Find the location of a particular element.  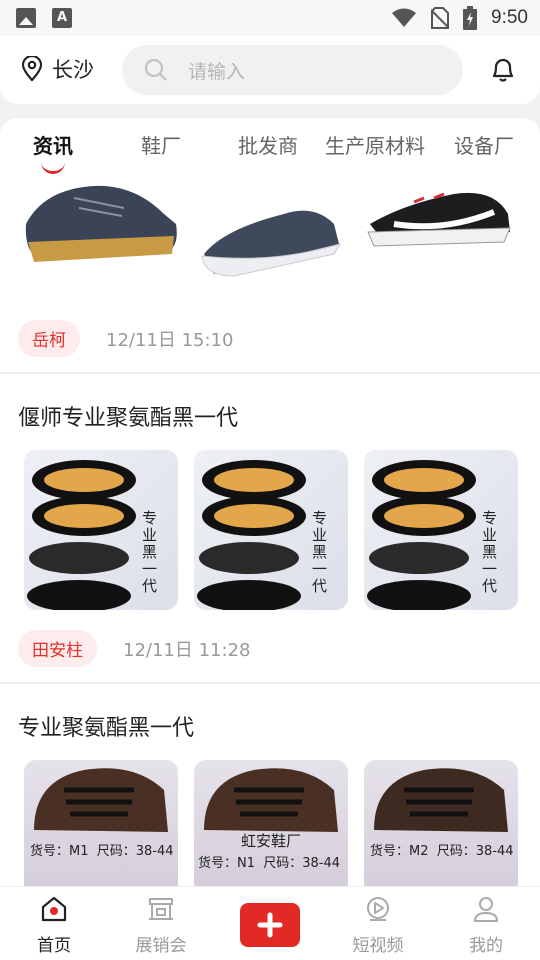

top-header: 长沙 请输入 is located at coordinates (270, 70).